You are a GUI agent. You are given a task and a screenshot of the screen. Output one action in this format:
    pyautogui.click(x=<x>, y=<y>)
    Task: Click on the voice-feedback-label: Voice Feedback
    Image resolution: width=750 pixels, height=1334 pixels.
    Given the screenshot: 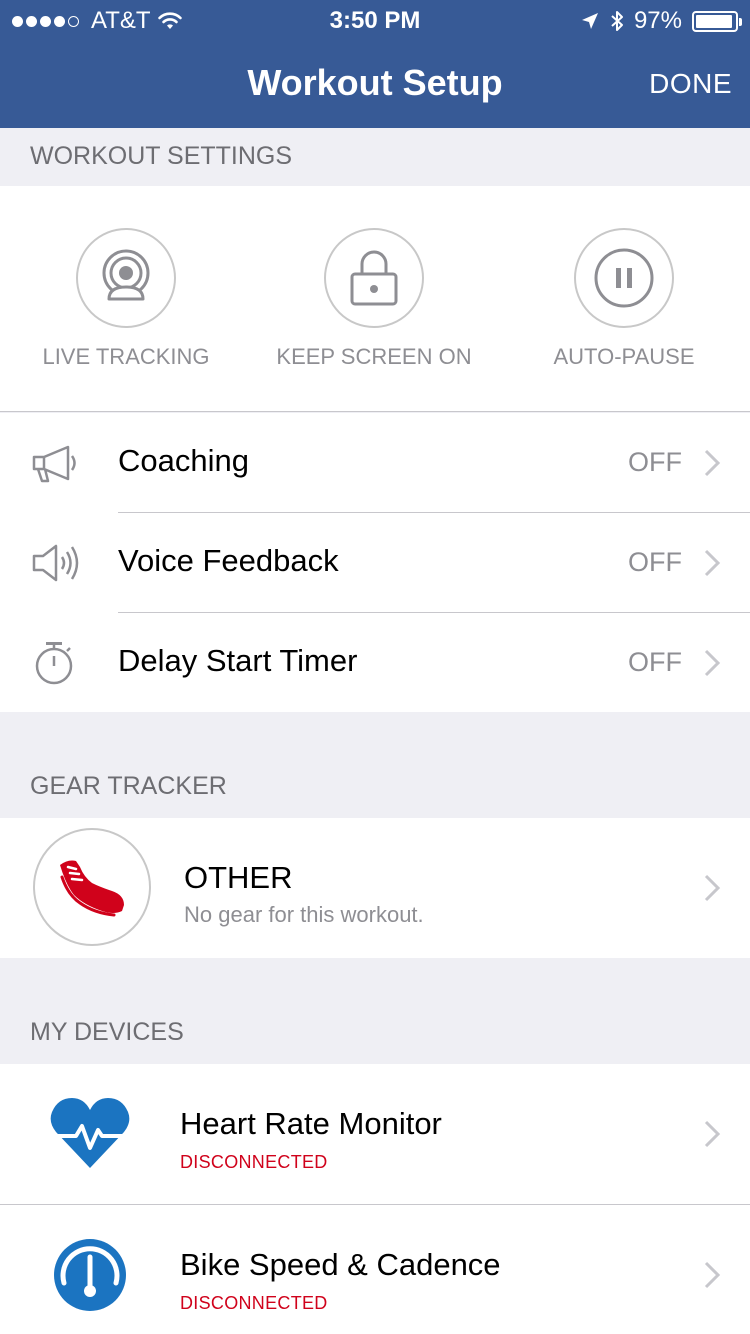 What is the action you would take?
    pyautogui.click(x=228, y=560)
    